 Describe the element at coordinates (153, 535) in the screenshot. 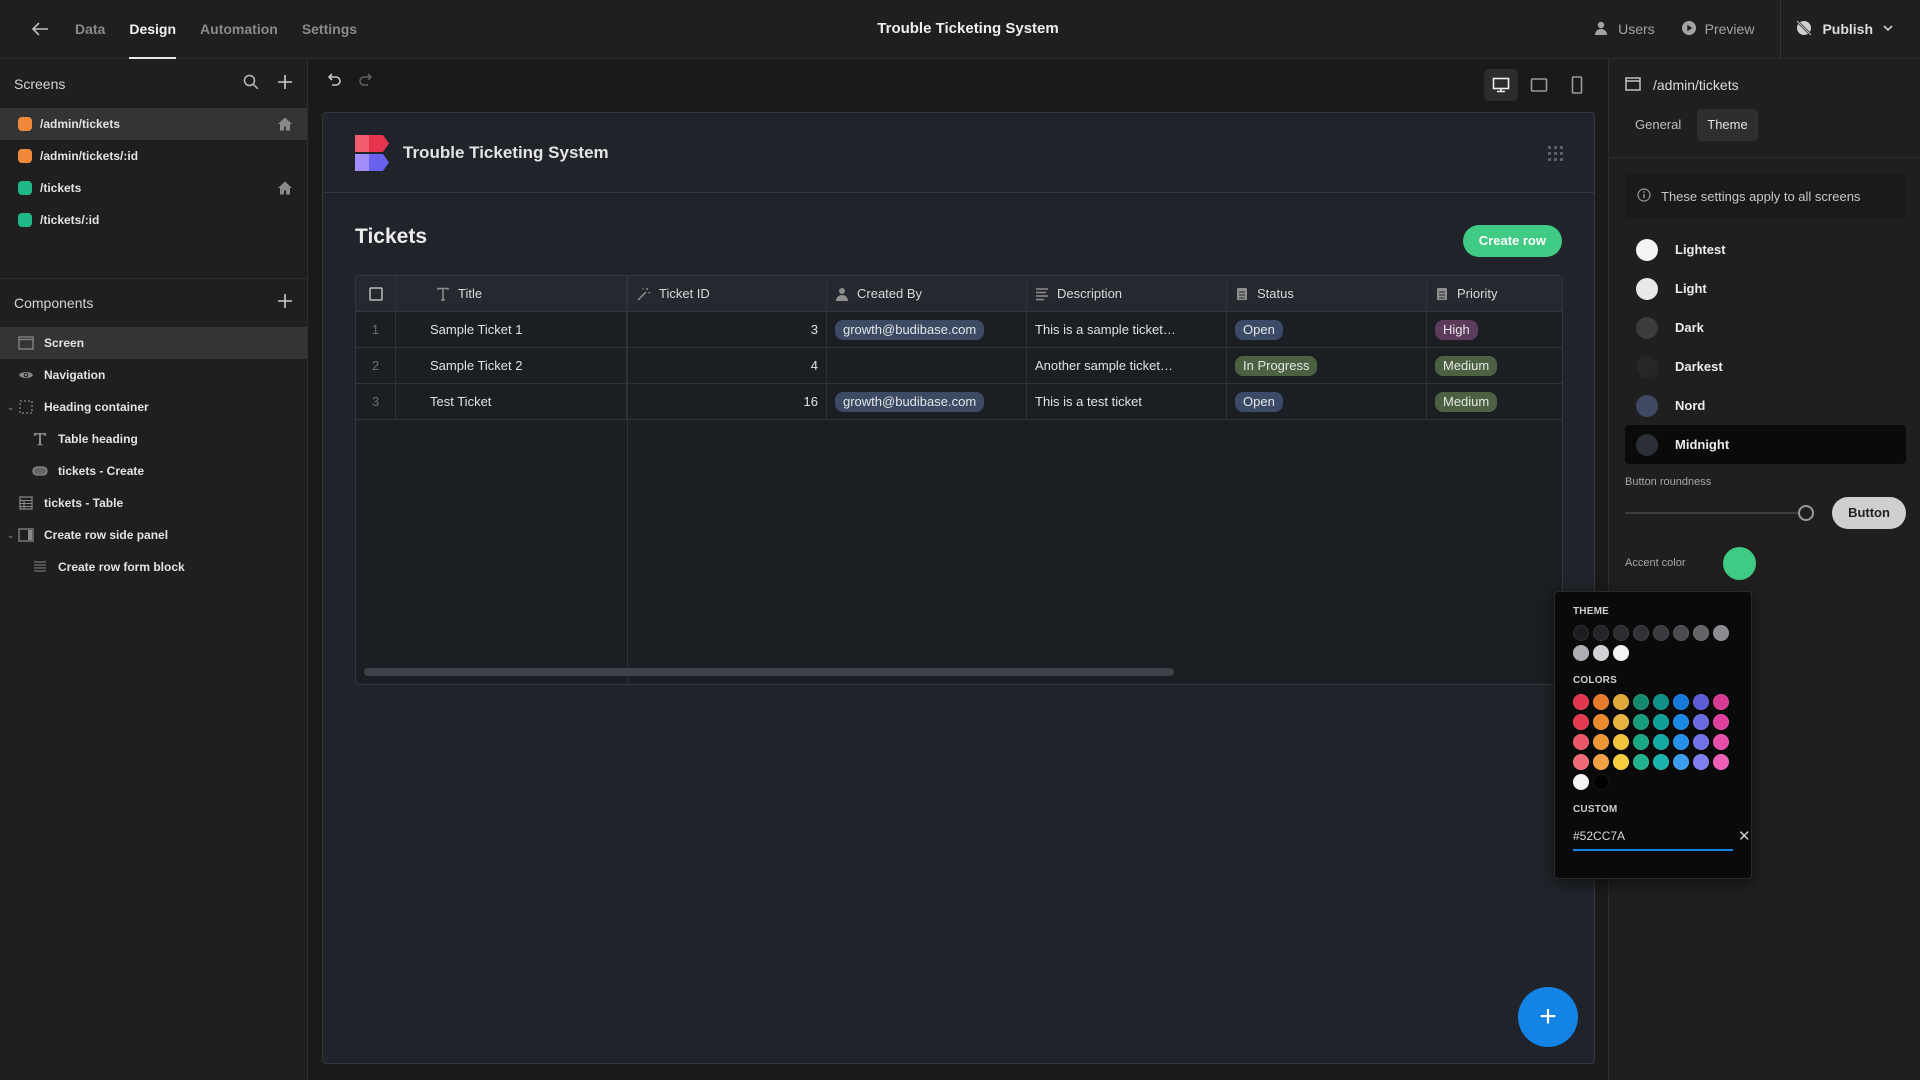

I see `component-tree-item: ⌄ Create row side panel` at that location.